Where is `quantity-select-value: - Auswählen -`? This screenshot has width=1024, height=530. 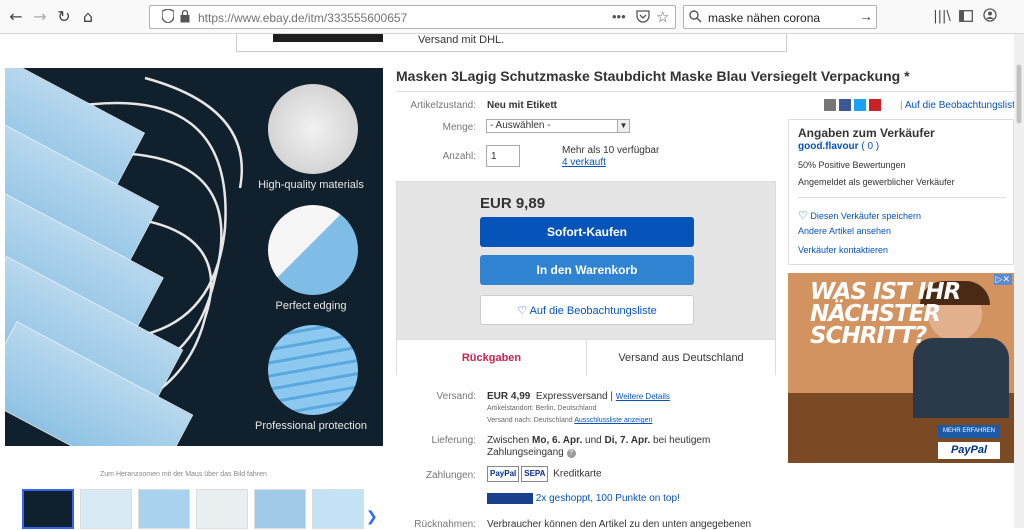
quantity-select-value: - Auswählen - is located at coordinates (520, 125).